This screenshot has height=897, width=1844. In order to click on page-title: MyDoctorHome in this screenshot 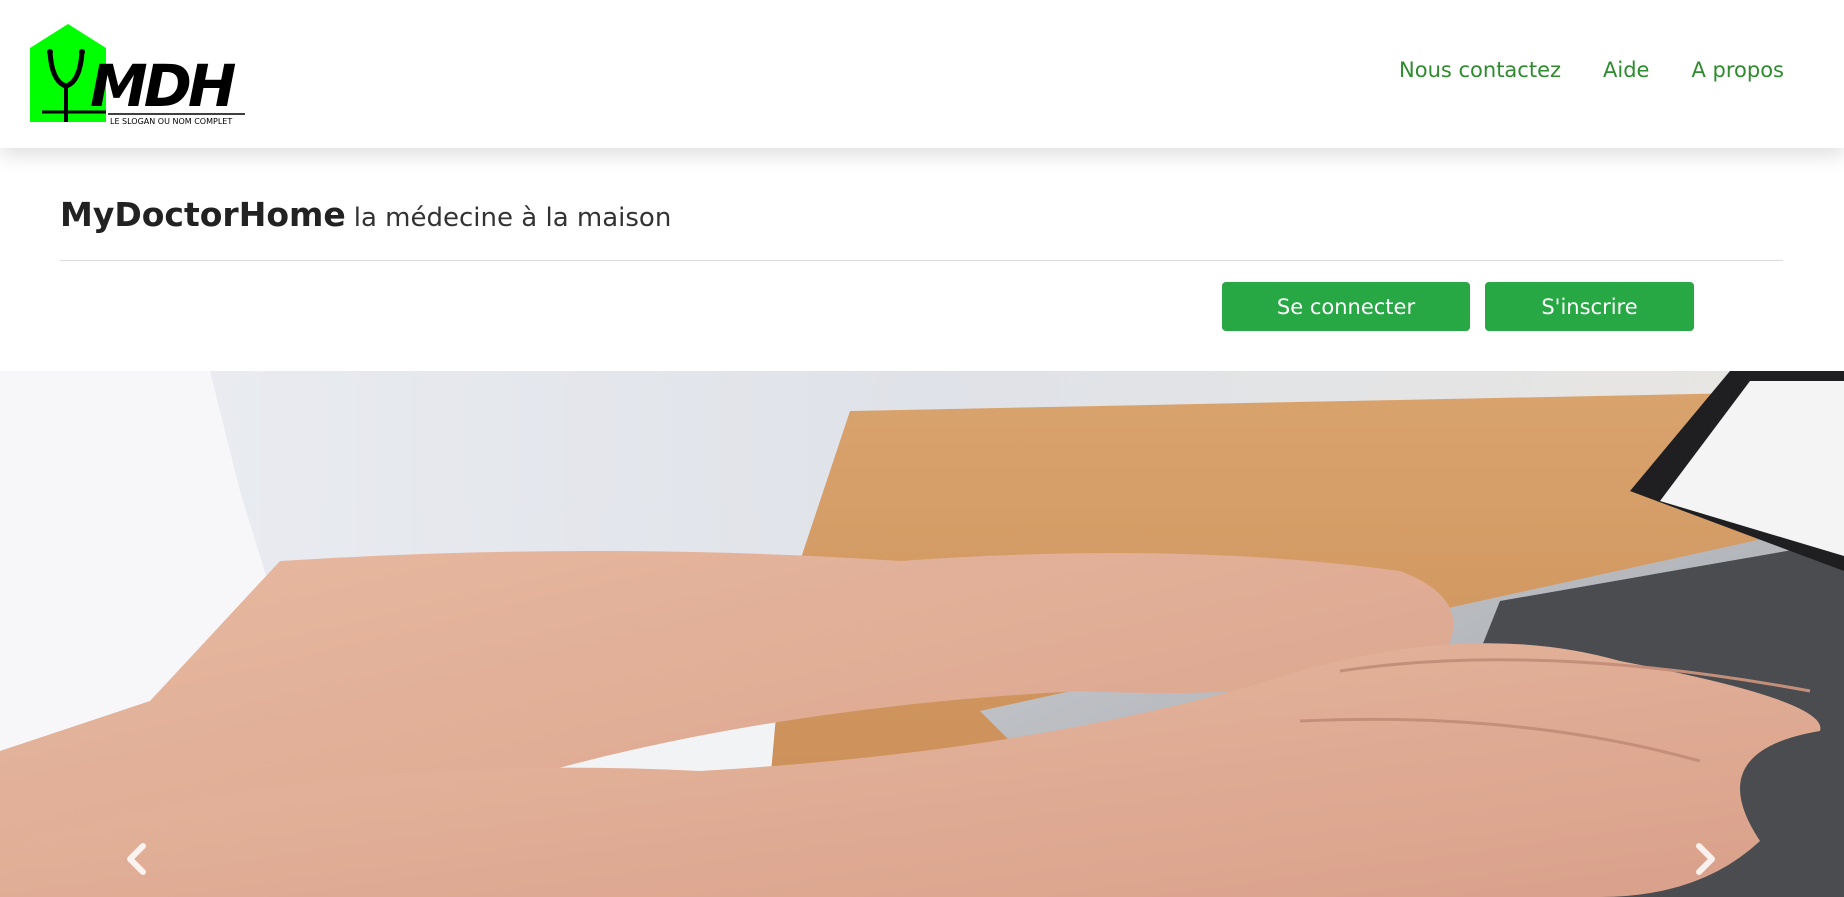, I will do `click(203, 214)`.